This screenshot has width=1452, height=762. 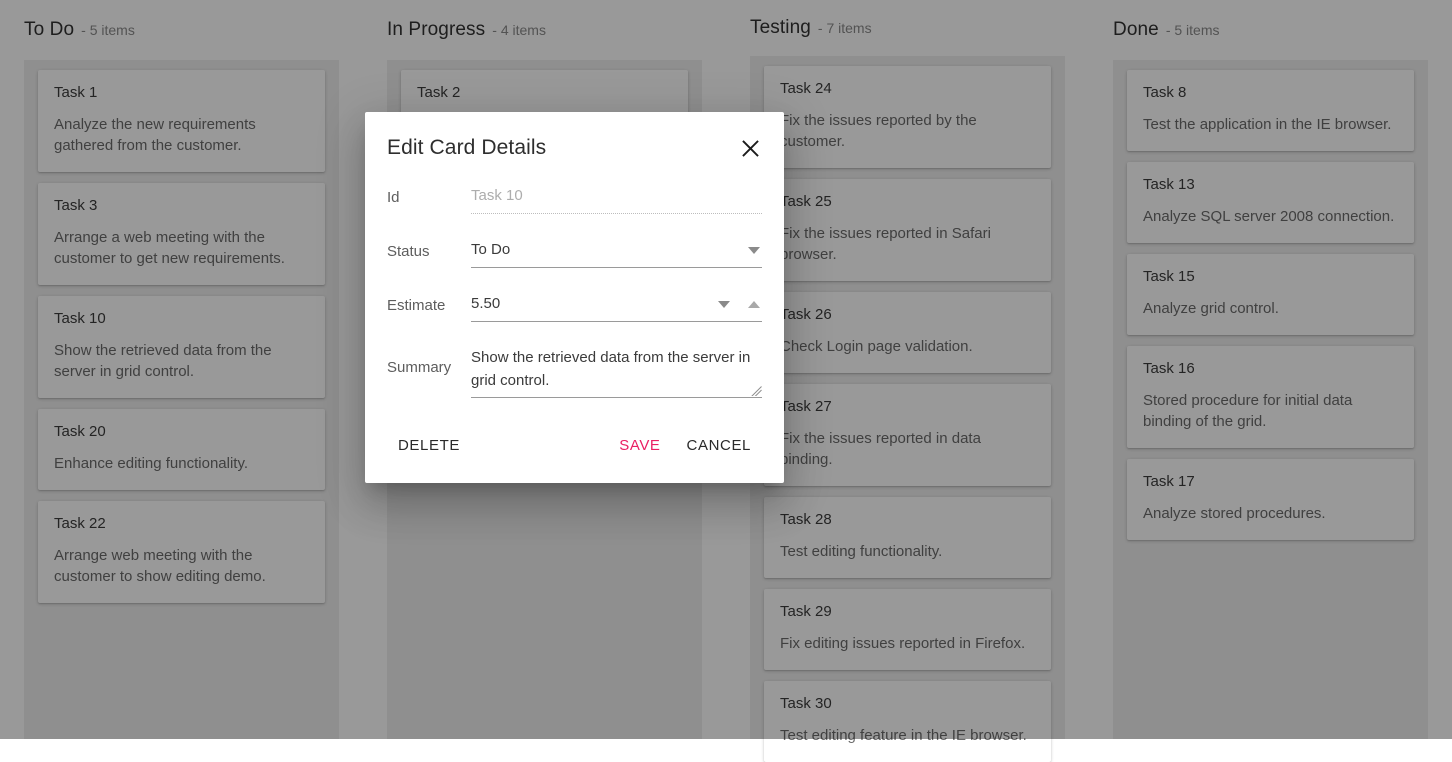 I want to click on estimate-field-control: 5.50, so click(x=616, y=305).